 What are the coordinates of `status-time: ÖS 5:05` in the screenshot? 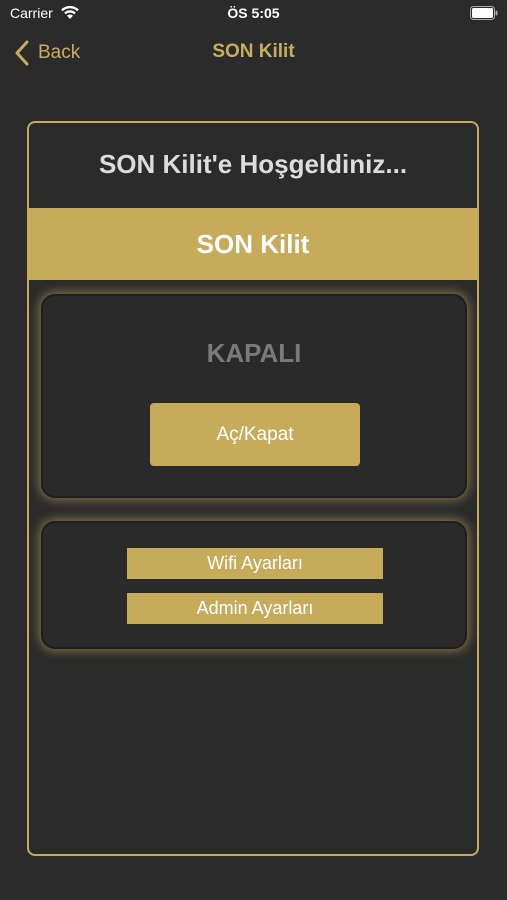 It's located at (253, 13).